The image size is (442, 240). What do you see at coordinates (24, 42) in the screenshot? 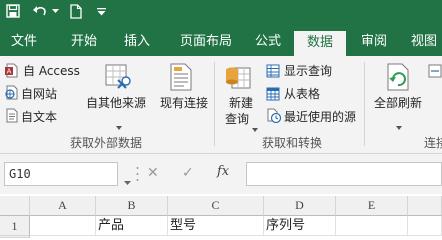
I see `tab-file: 文件` at bounding box center [24, 42].